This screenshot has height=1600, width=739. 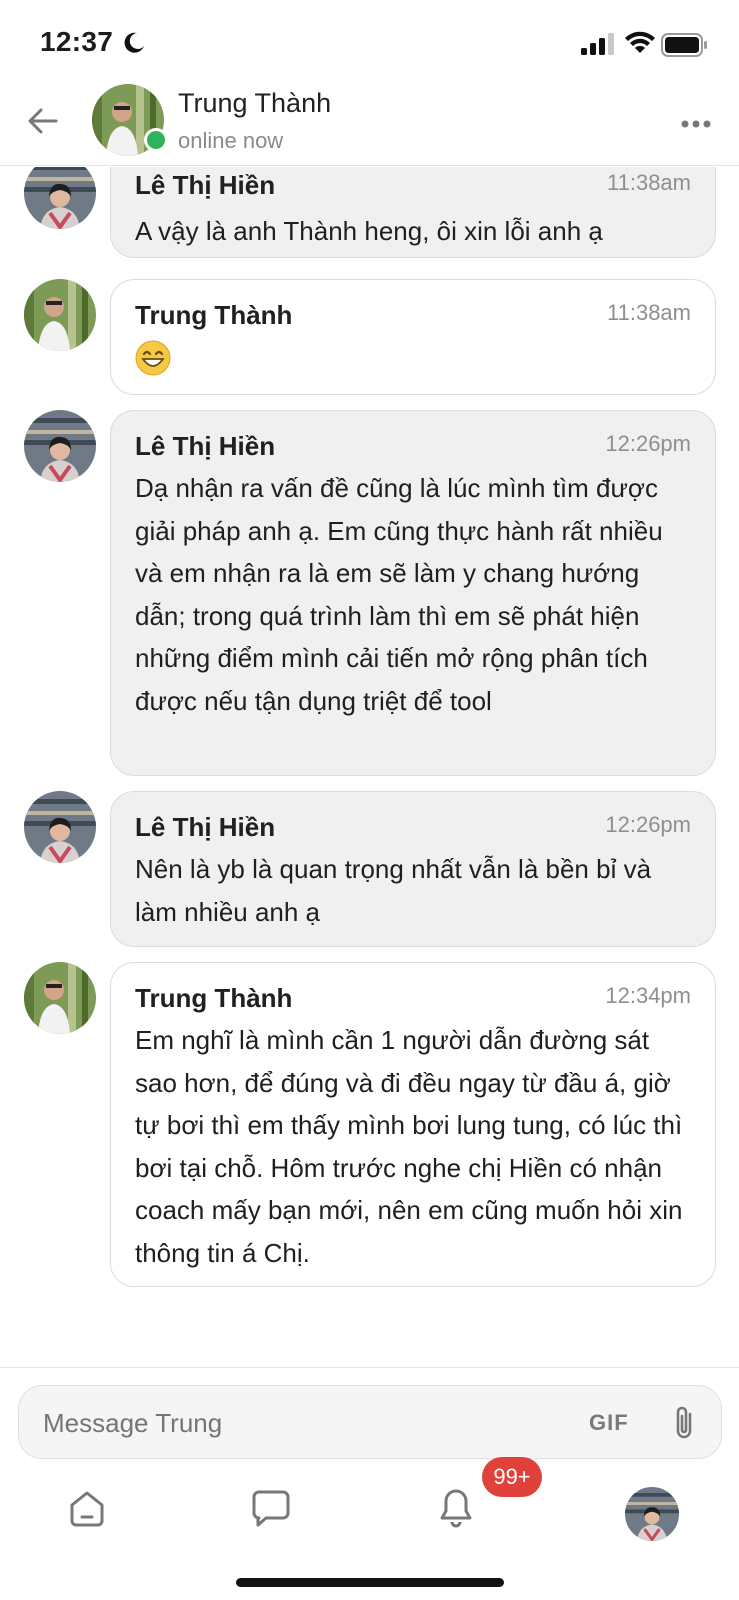 I want to click on message-composer: GIF, so click(x=370, y=1422).